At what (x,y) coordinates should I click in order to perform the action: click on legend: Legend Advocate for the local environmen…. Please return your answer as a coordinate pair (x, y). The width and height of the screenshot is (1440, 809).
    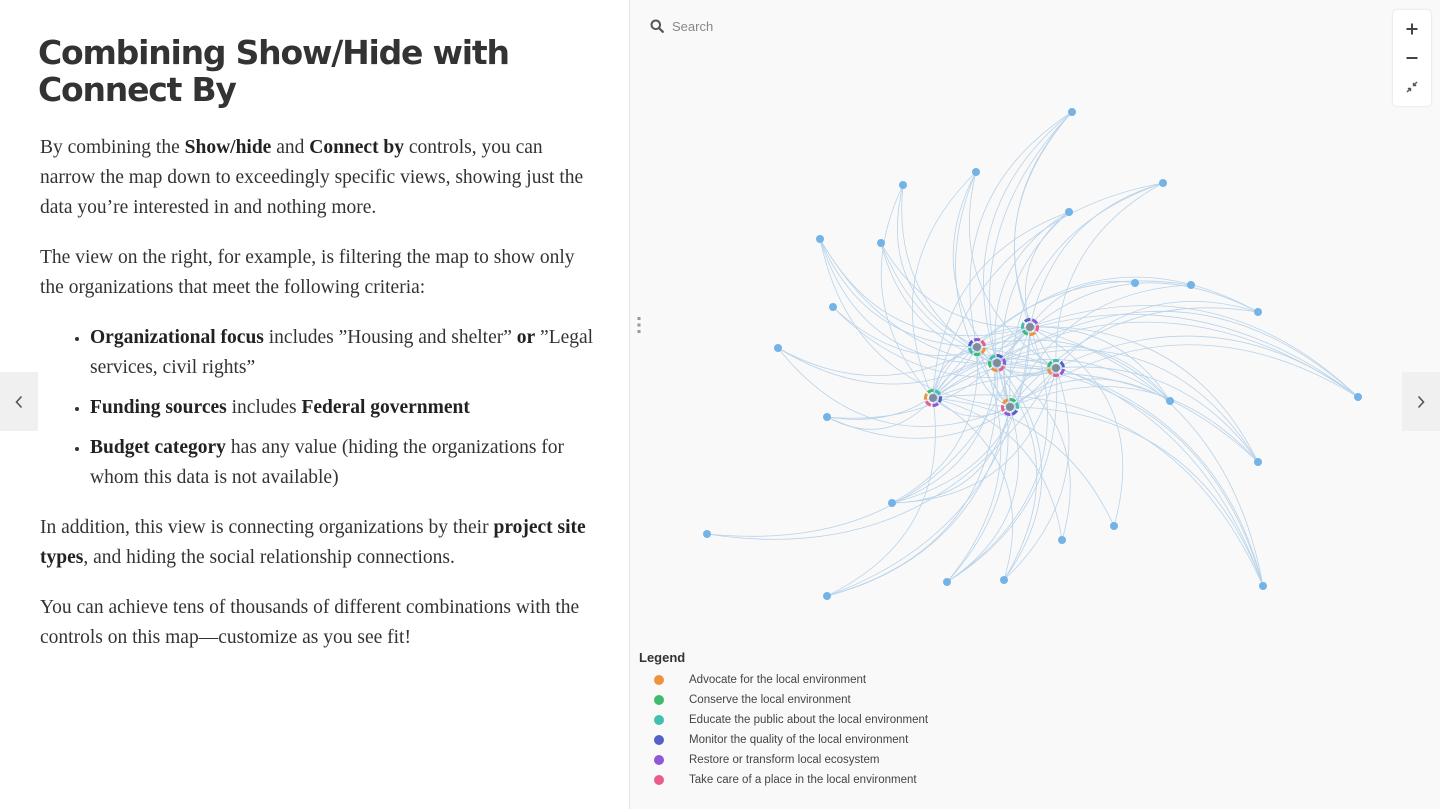
    Looking at the image, I should click on (783, 720).